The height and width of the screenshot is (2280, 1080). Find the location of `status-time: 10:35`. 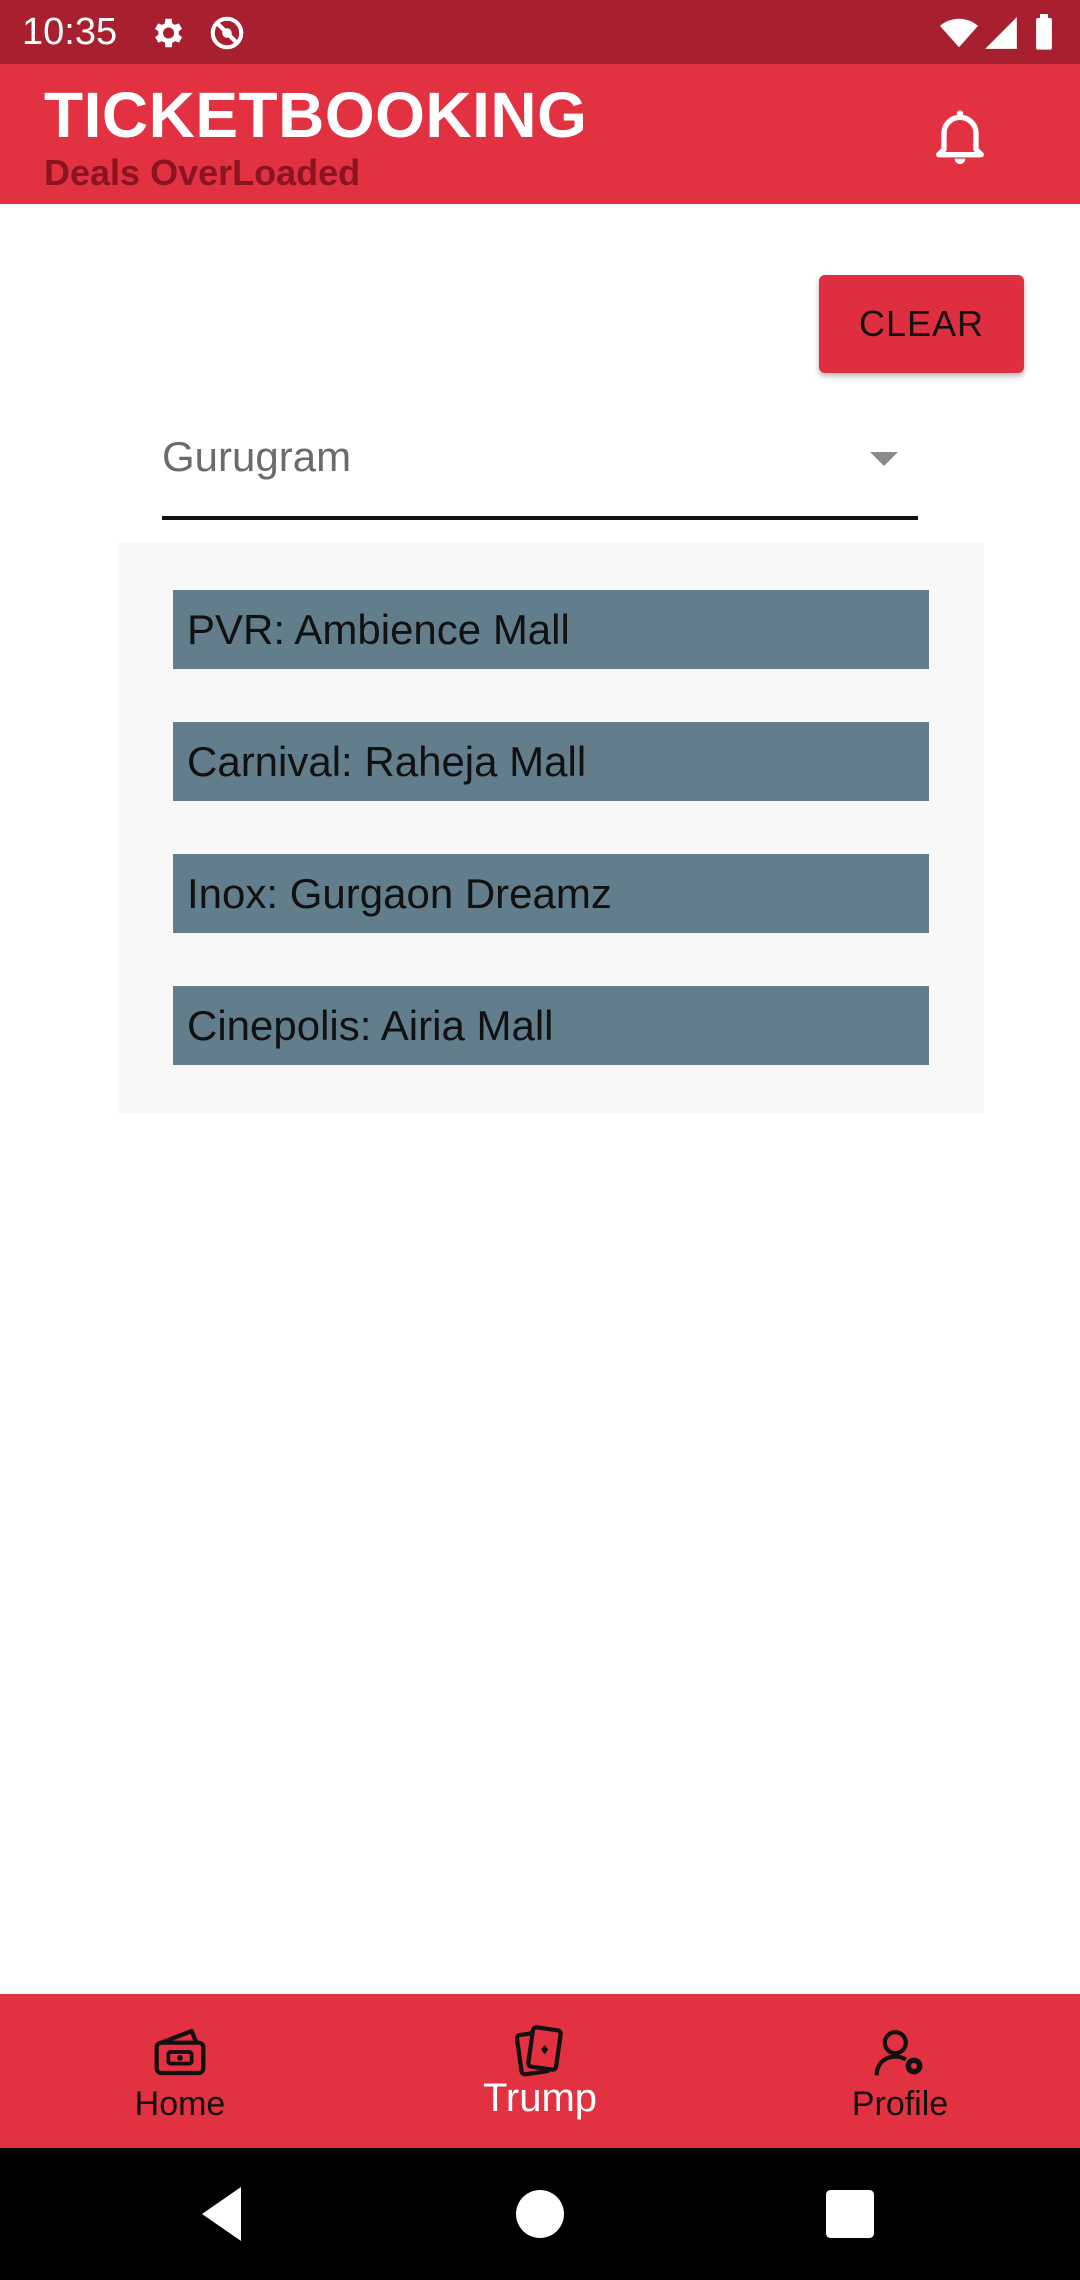

status-time: 10:35 is located at coordinates (70, 32).